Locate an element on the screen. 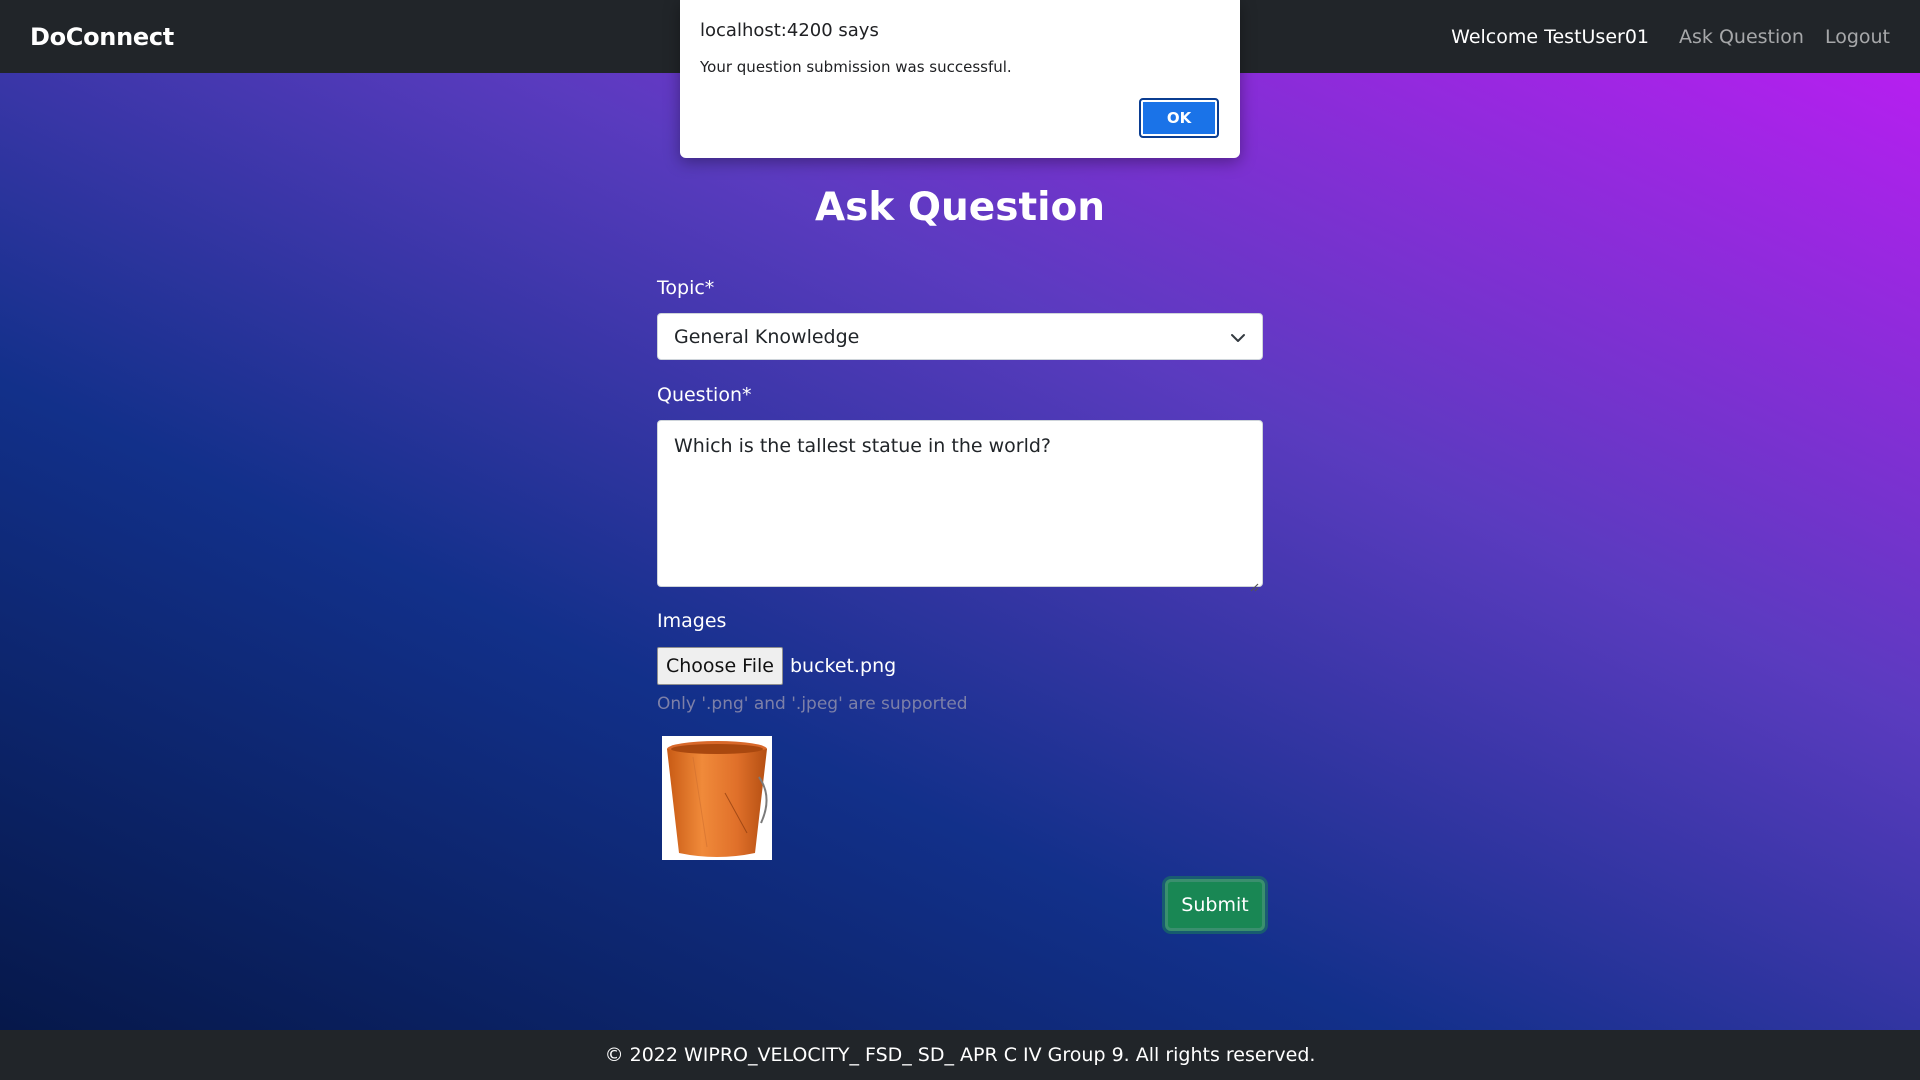 The image size is (1920, 1080). file-input: Choose File bucket.png is located at coordinates (776, 666).